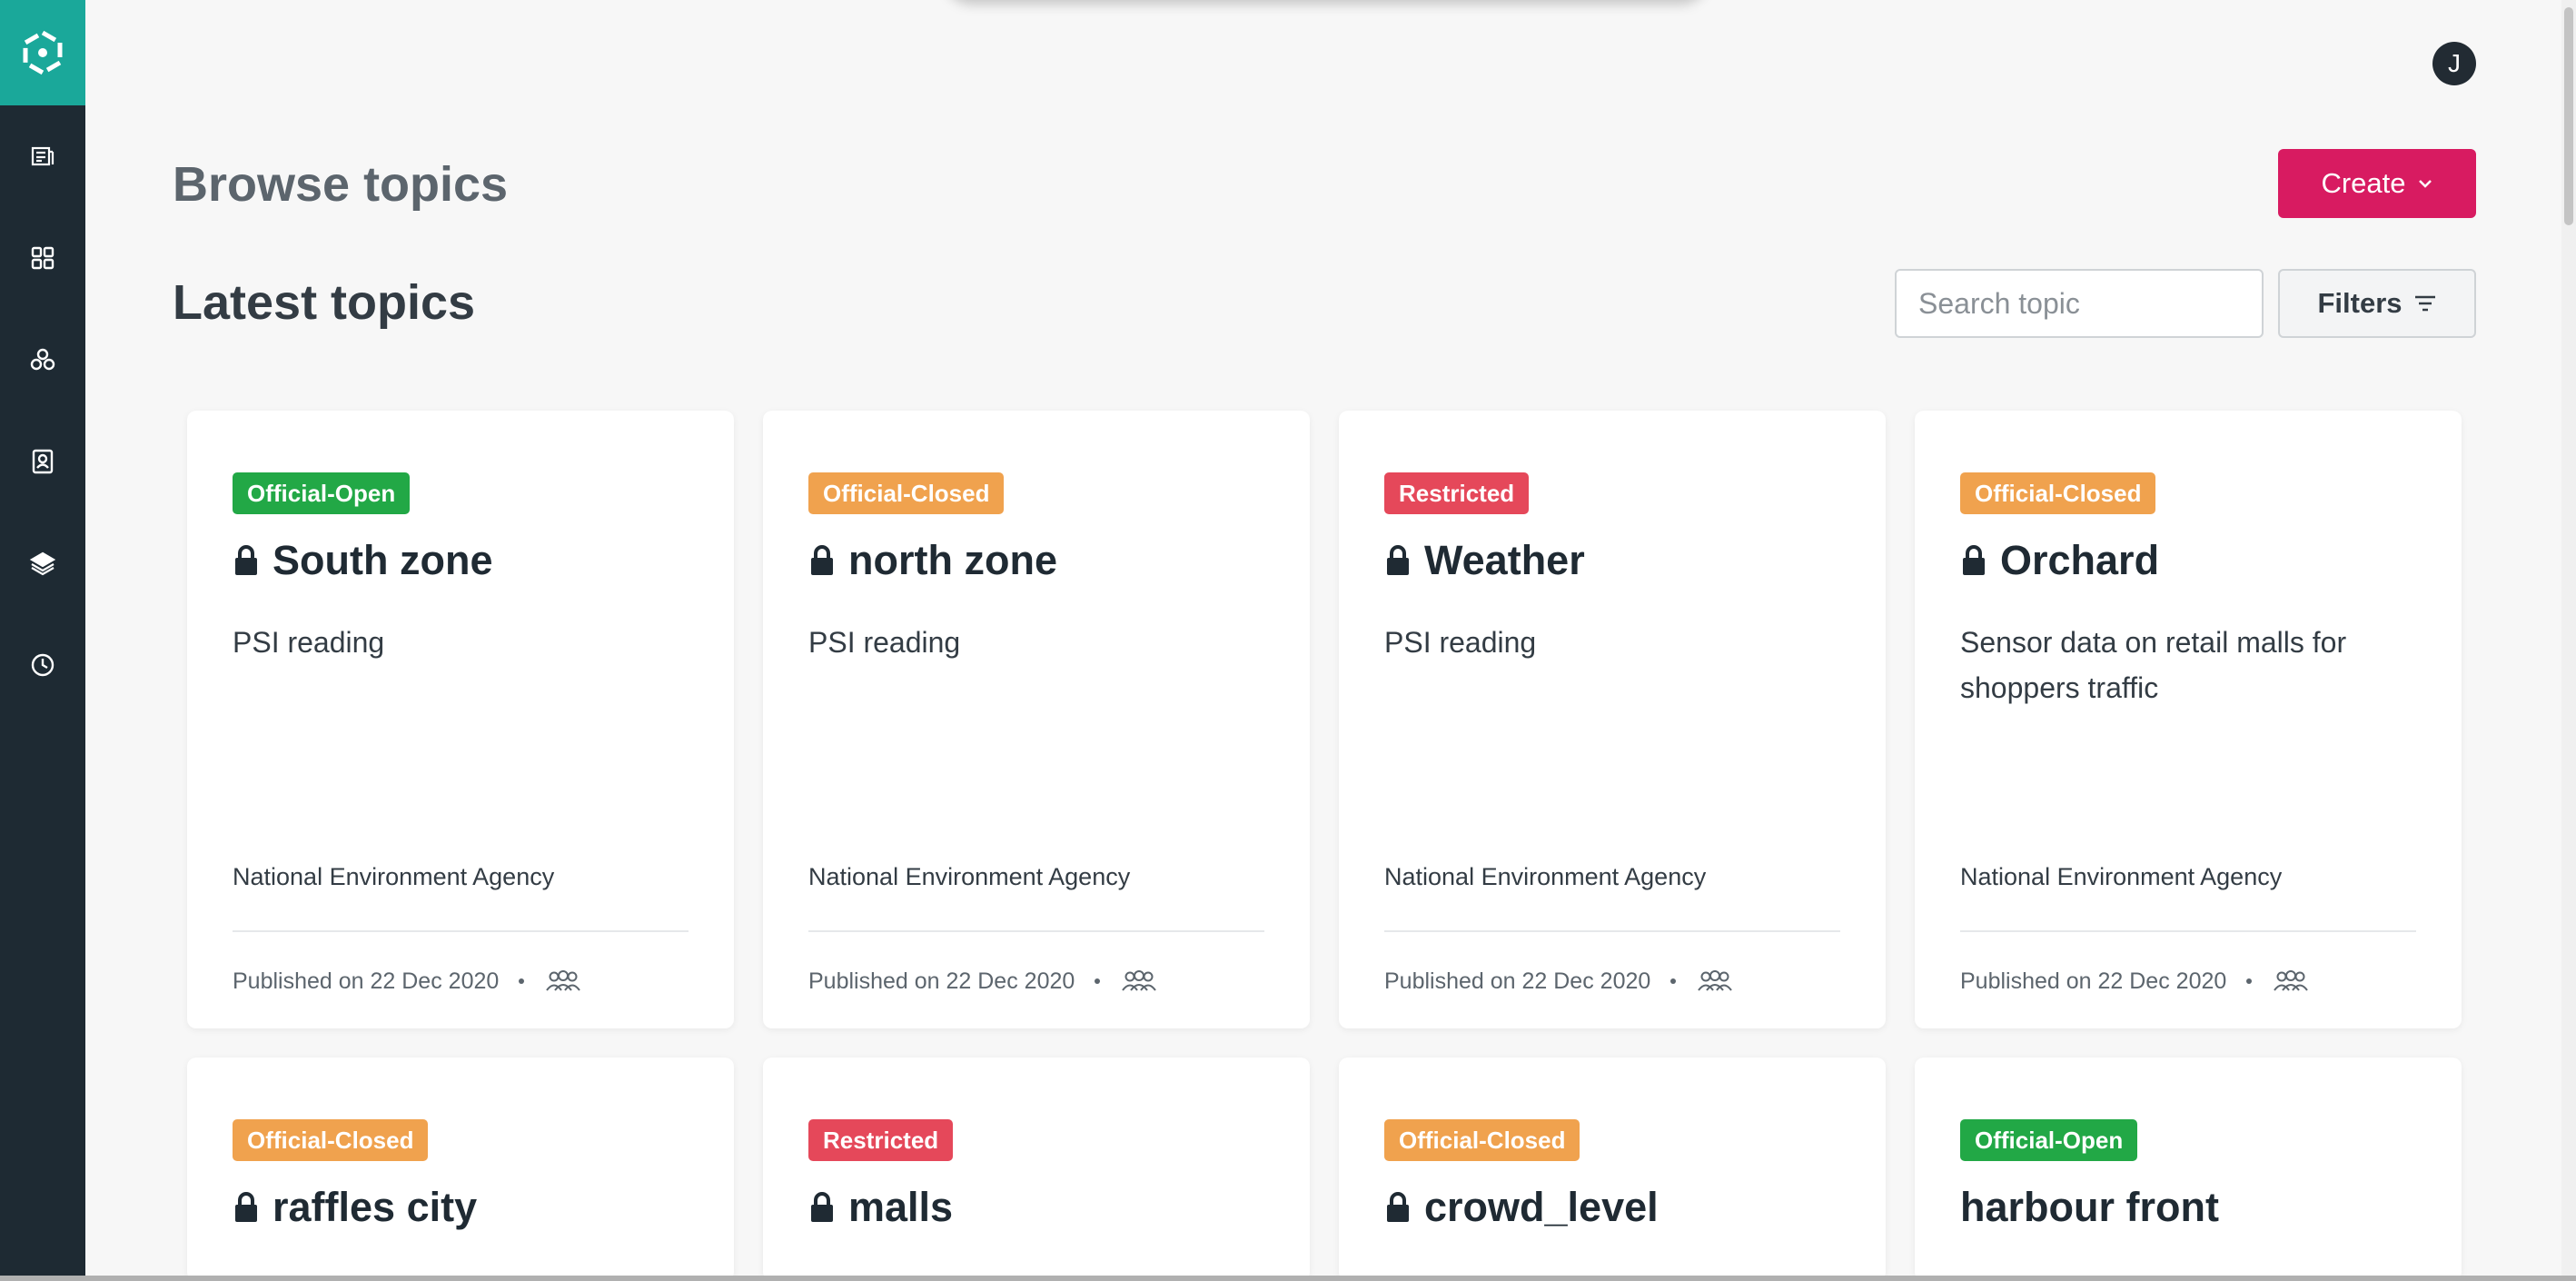 This screenshot has width=2576, height=1281. Describe the element at coordinates (1504, 560) in the screenshot. I see `card-title-text: Weather` at that location.